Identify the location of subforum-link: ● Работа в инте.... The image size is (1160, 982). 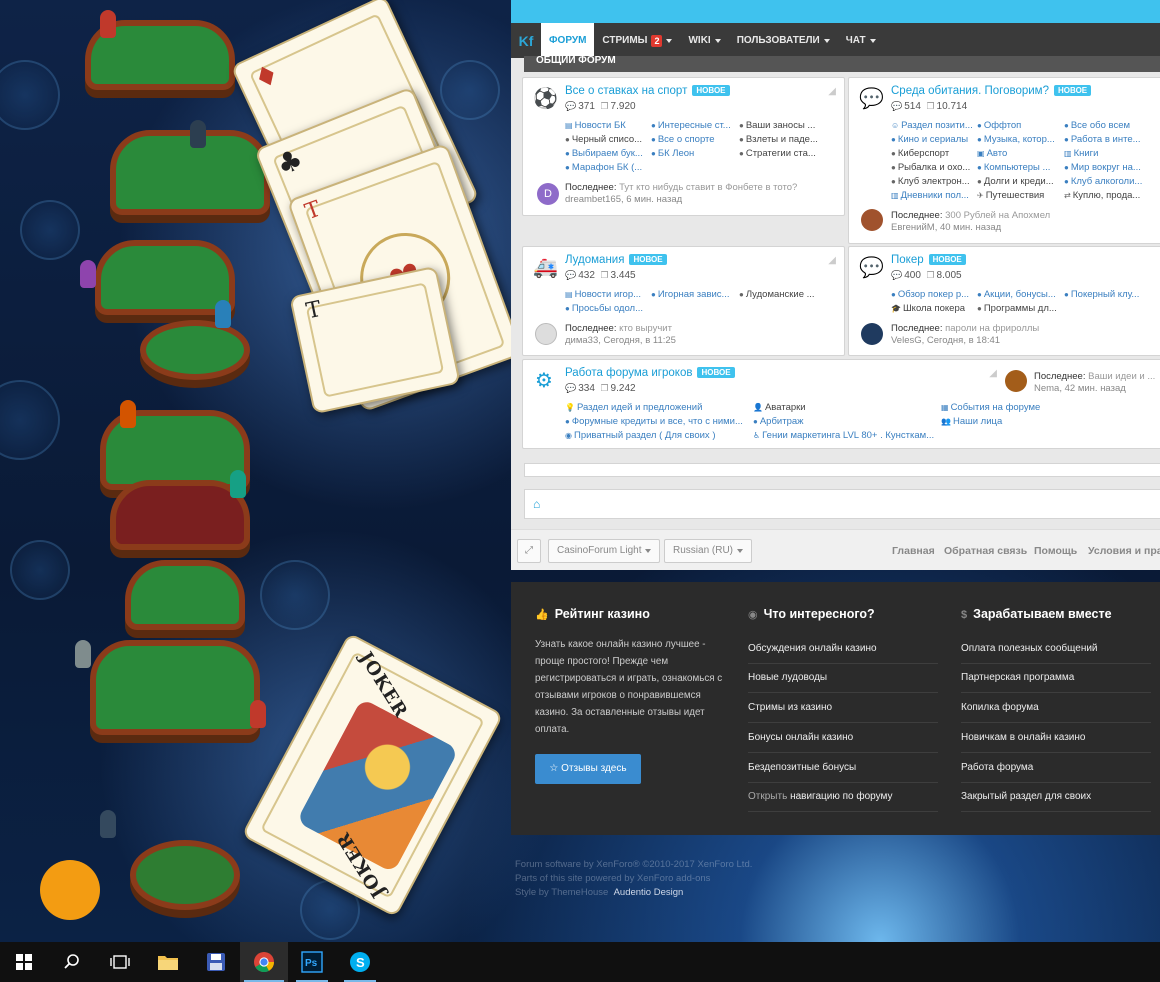
(1109, 139).